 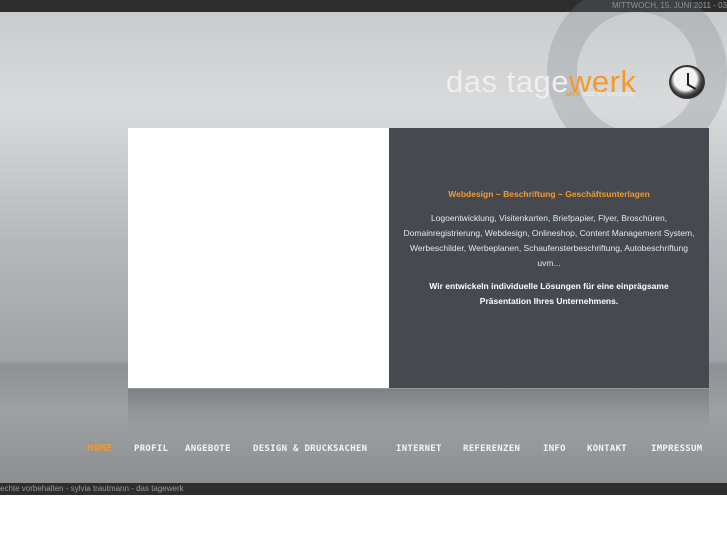 I want to click on nav-kontakt: KONTAKT, so click(x=607, y=449).